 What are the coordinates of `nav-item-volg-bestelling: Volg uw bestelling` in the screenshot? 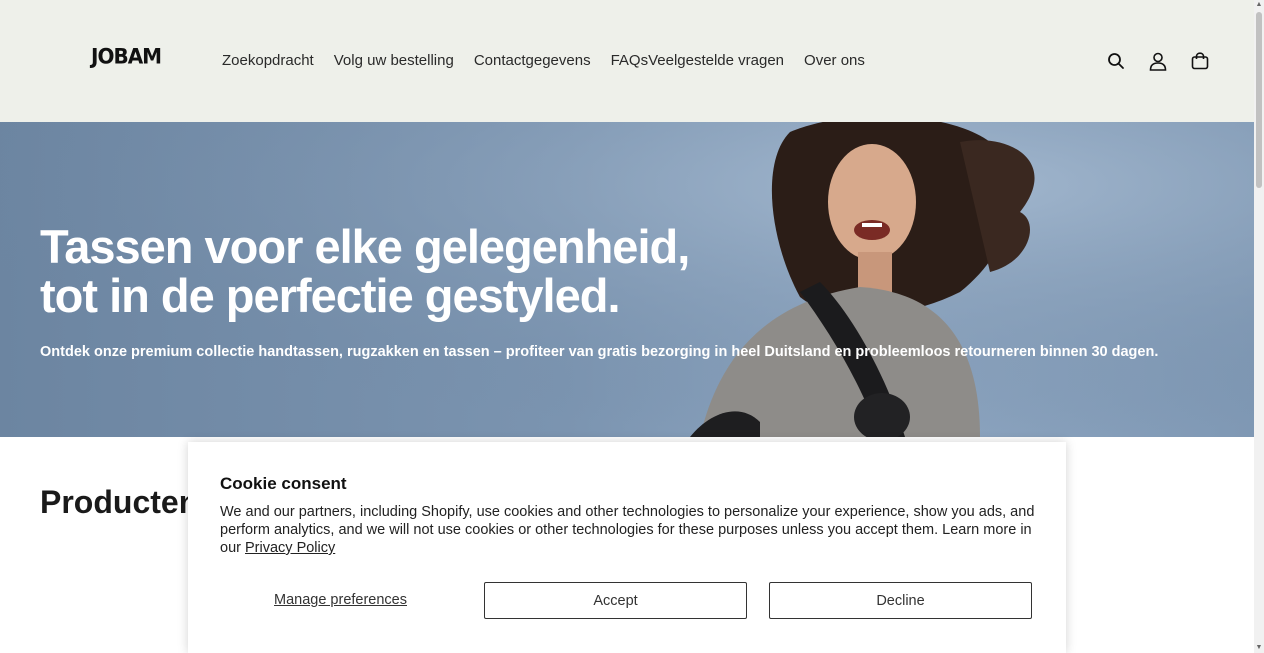 It's located at (394, 60).